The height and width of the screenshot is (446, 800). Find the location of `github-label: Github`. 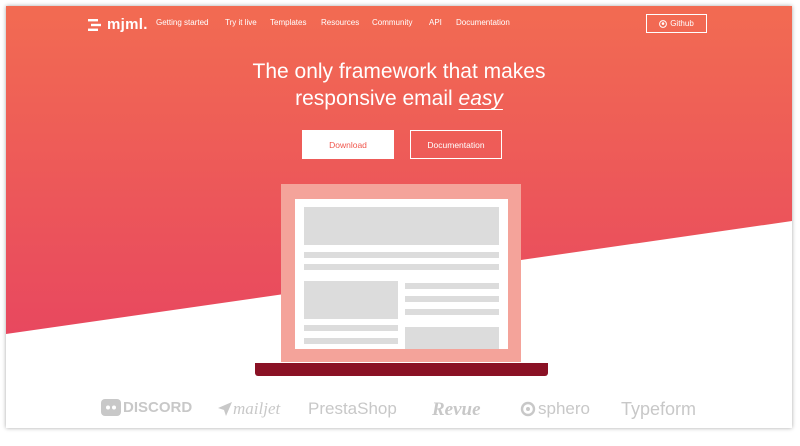

github-label: Github is located at coordinates (682, 23).